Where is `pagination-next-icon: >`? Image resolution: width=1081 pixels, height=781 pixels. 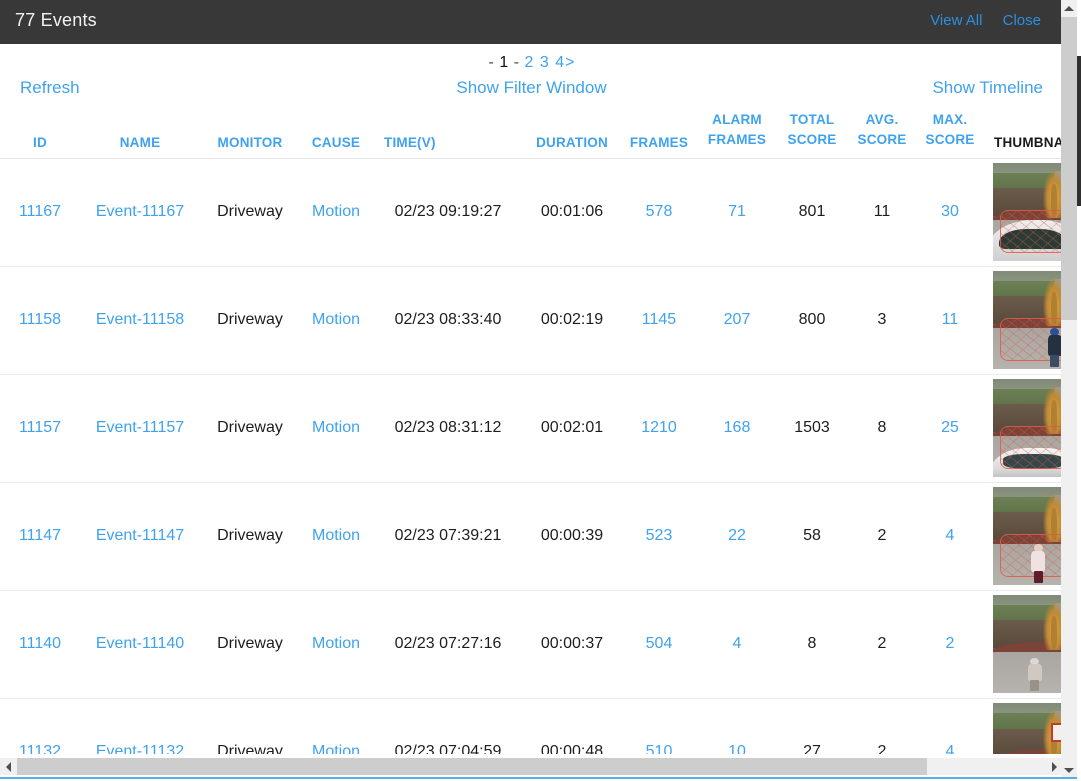
pagination-next-icon: > is located at coordinates (569, 62).